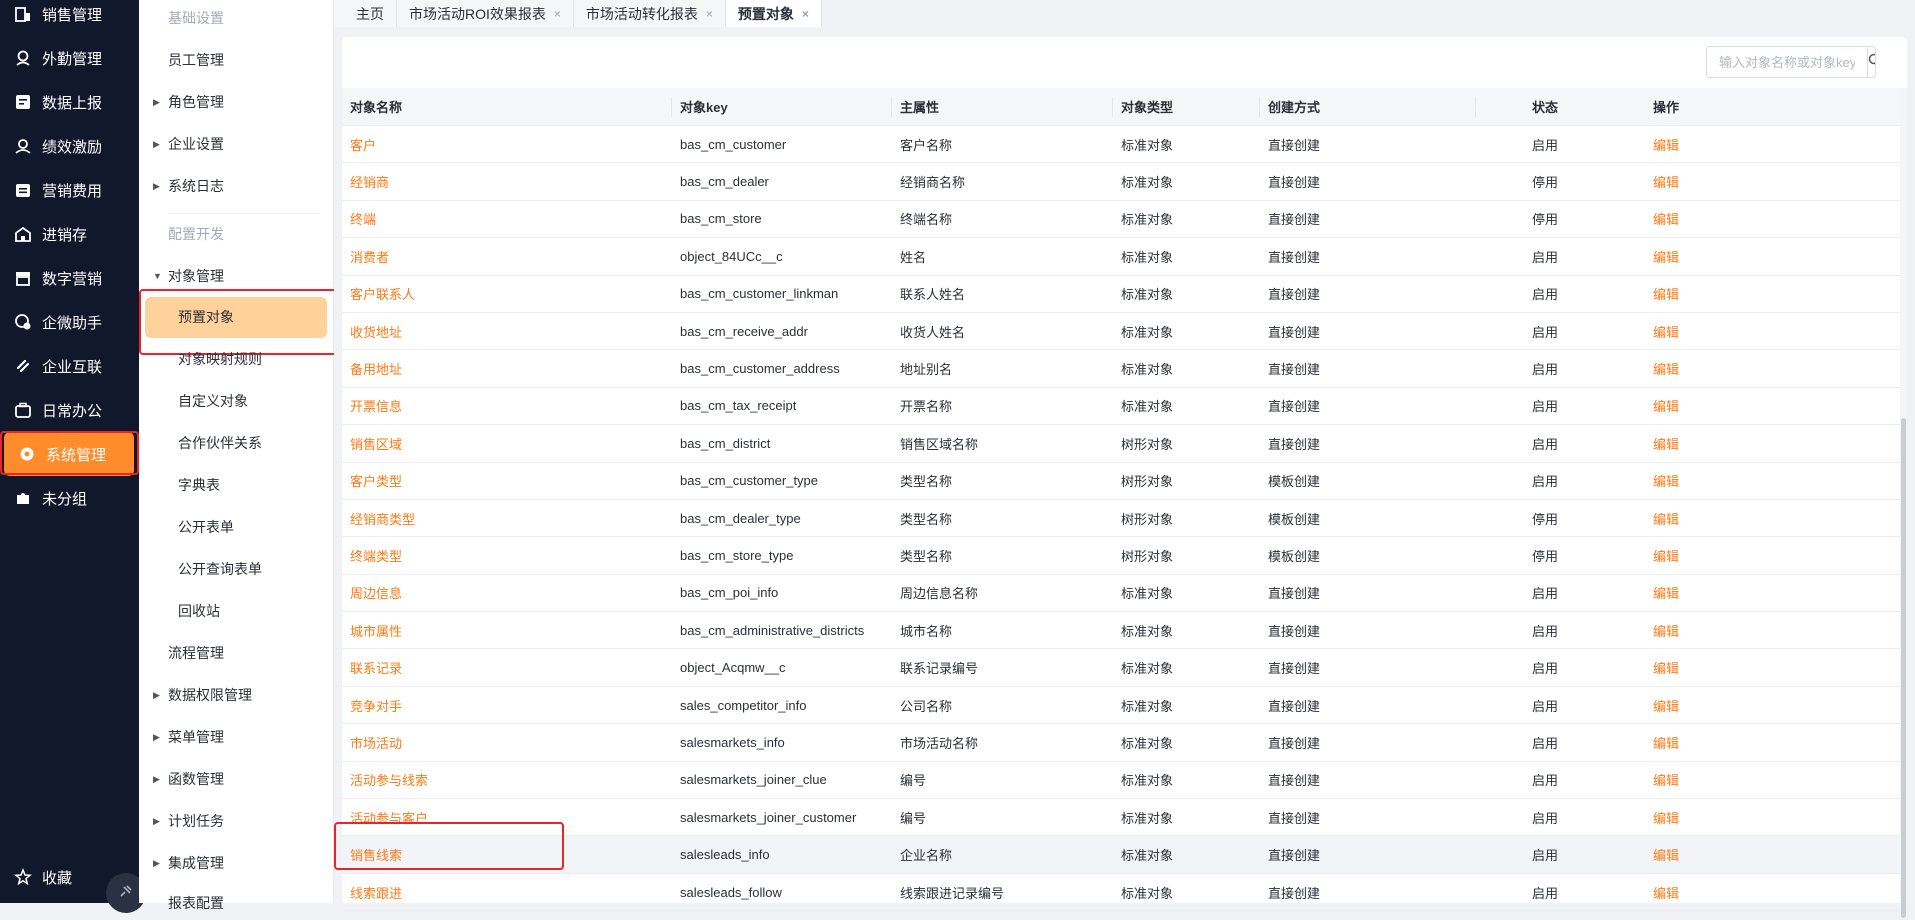 This screenshot has height=920, width=1915. I want to click on object-name-link: 联系记录, so click(507, 667).